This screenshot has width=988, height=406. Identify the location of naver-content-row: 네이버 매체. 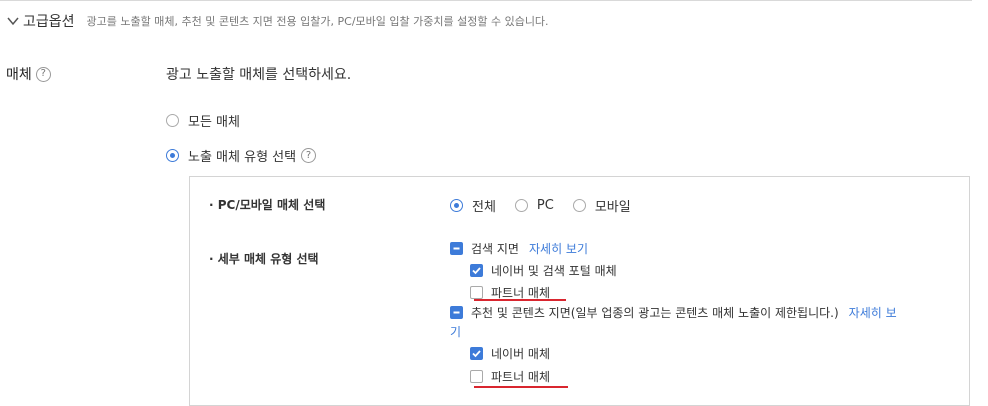
(510, 353).